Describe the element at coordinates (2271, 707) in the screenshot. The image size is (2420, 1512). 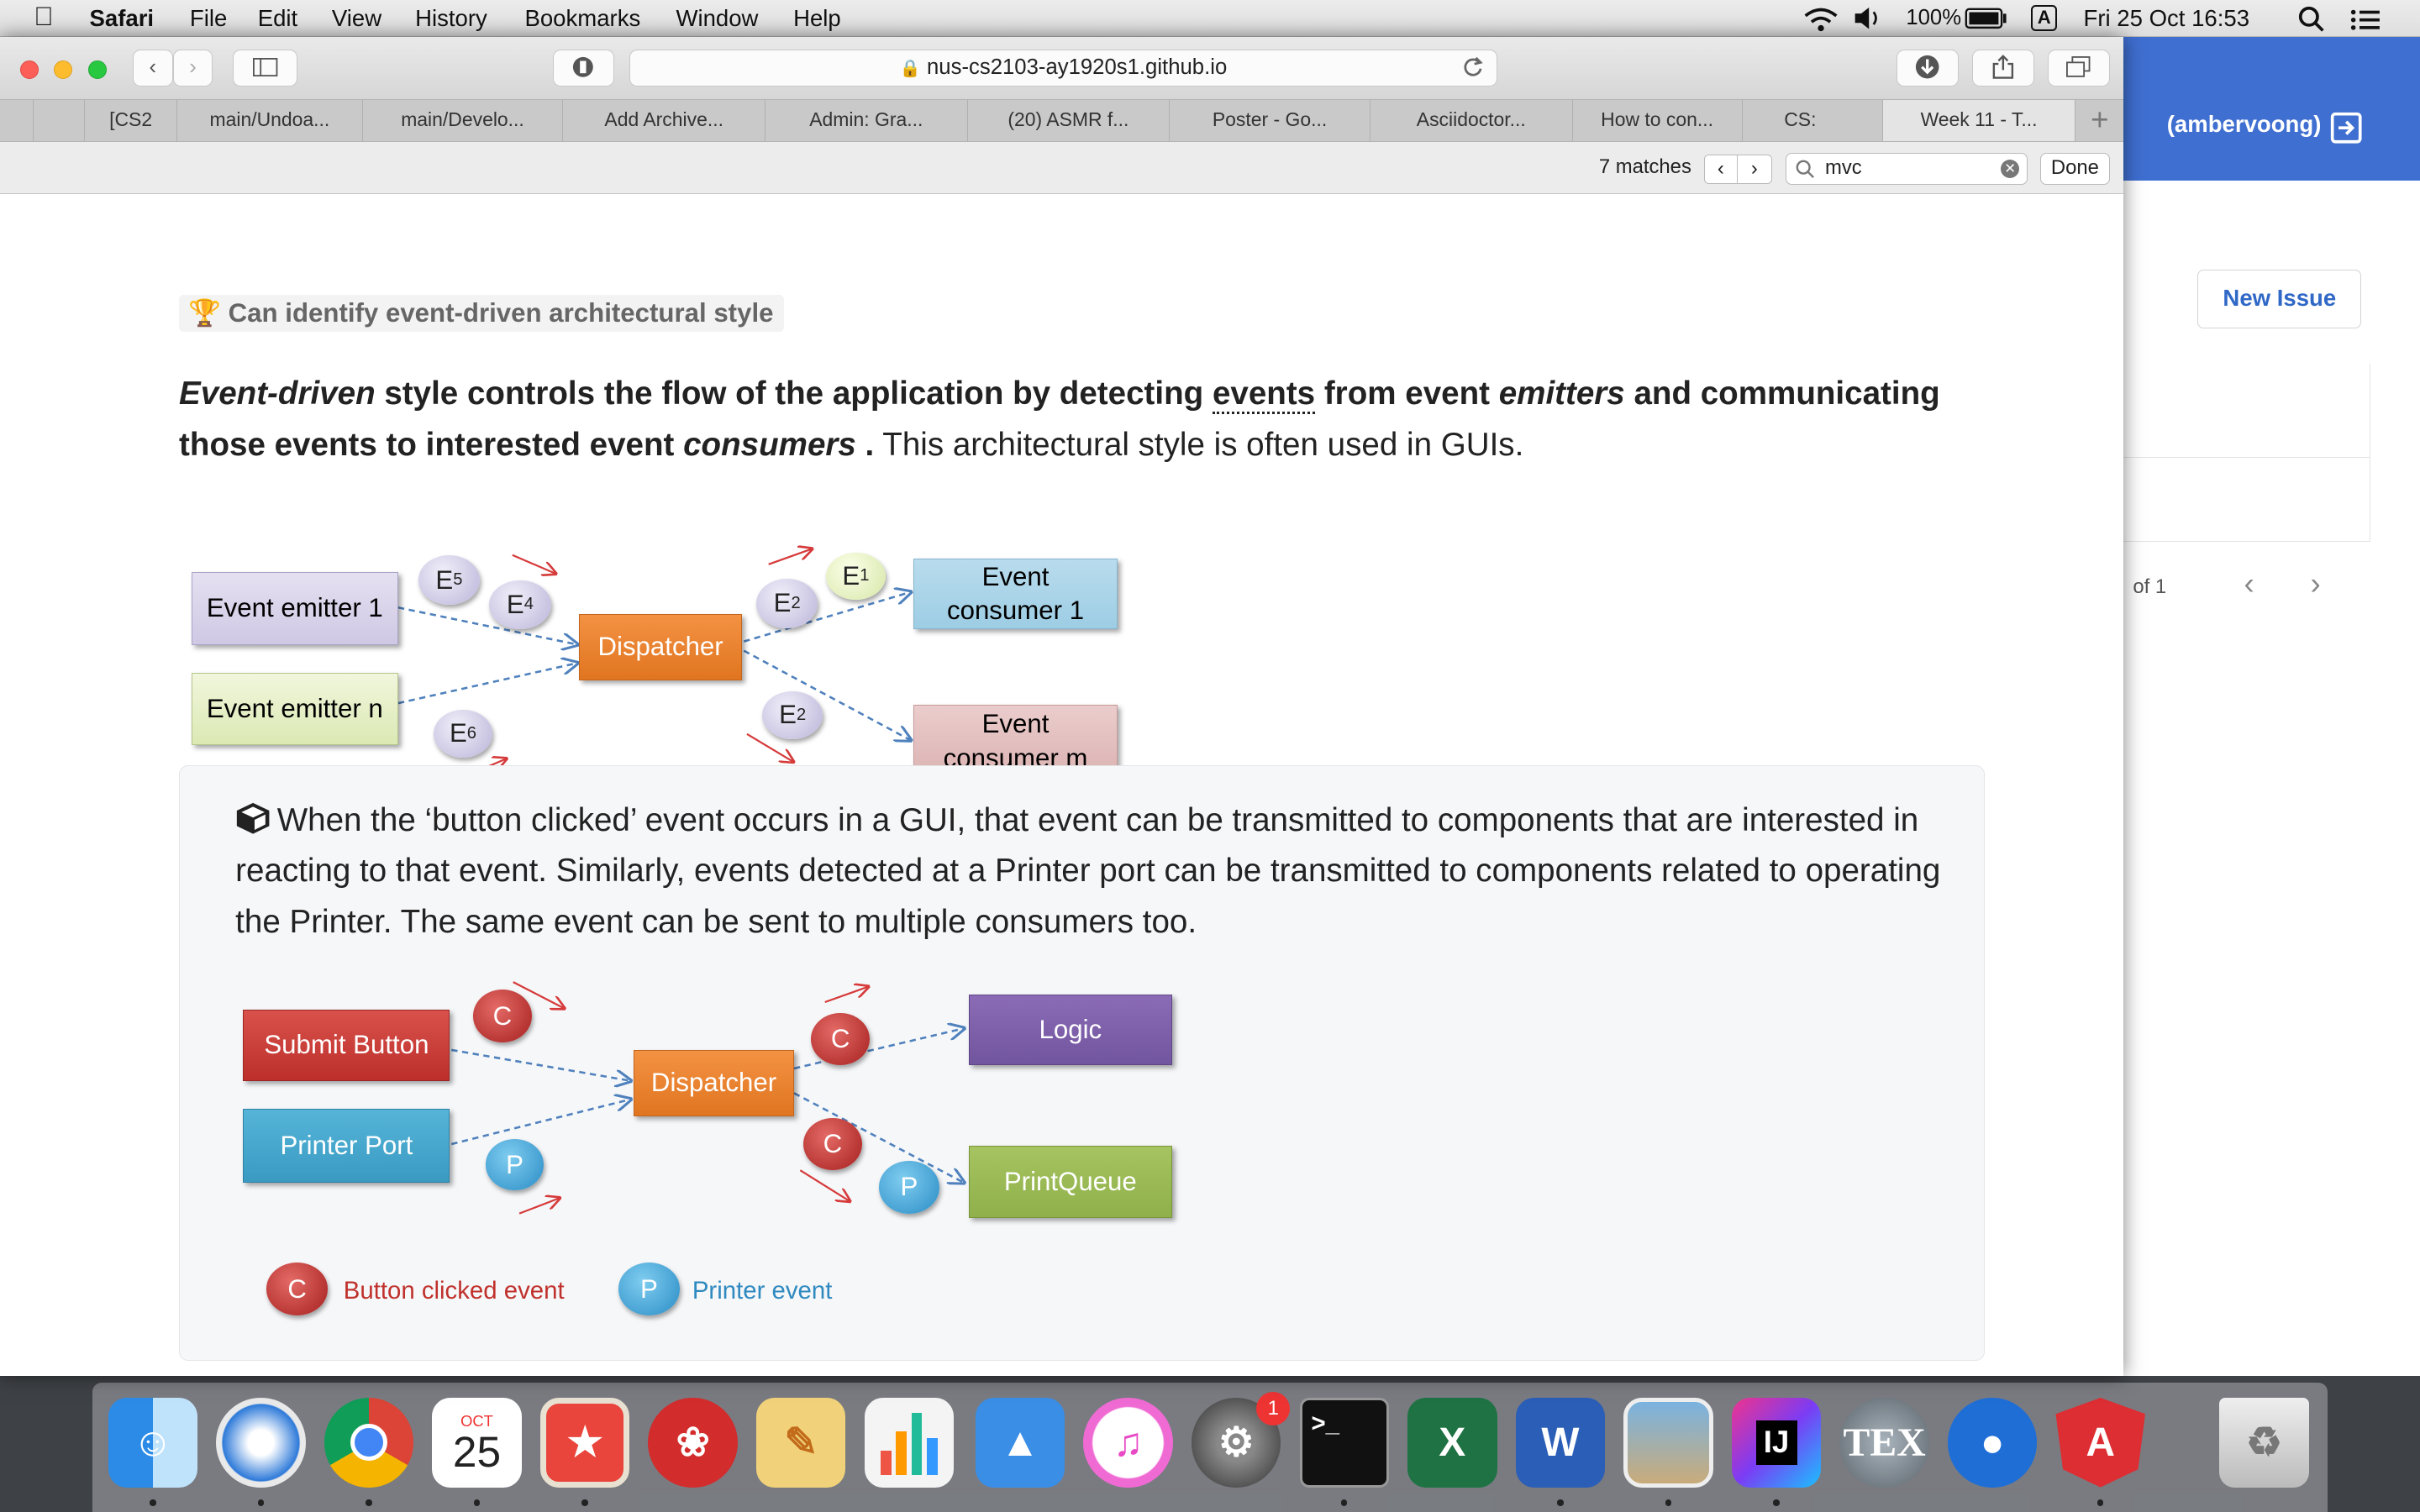
I see `background-github-window: (ambervoong) New Issue of 1 ‹ ›` at that location.